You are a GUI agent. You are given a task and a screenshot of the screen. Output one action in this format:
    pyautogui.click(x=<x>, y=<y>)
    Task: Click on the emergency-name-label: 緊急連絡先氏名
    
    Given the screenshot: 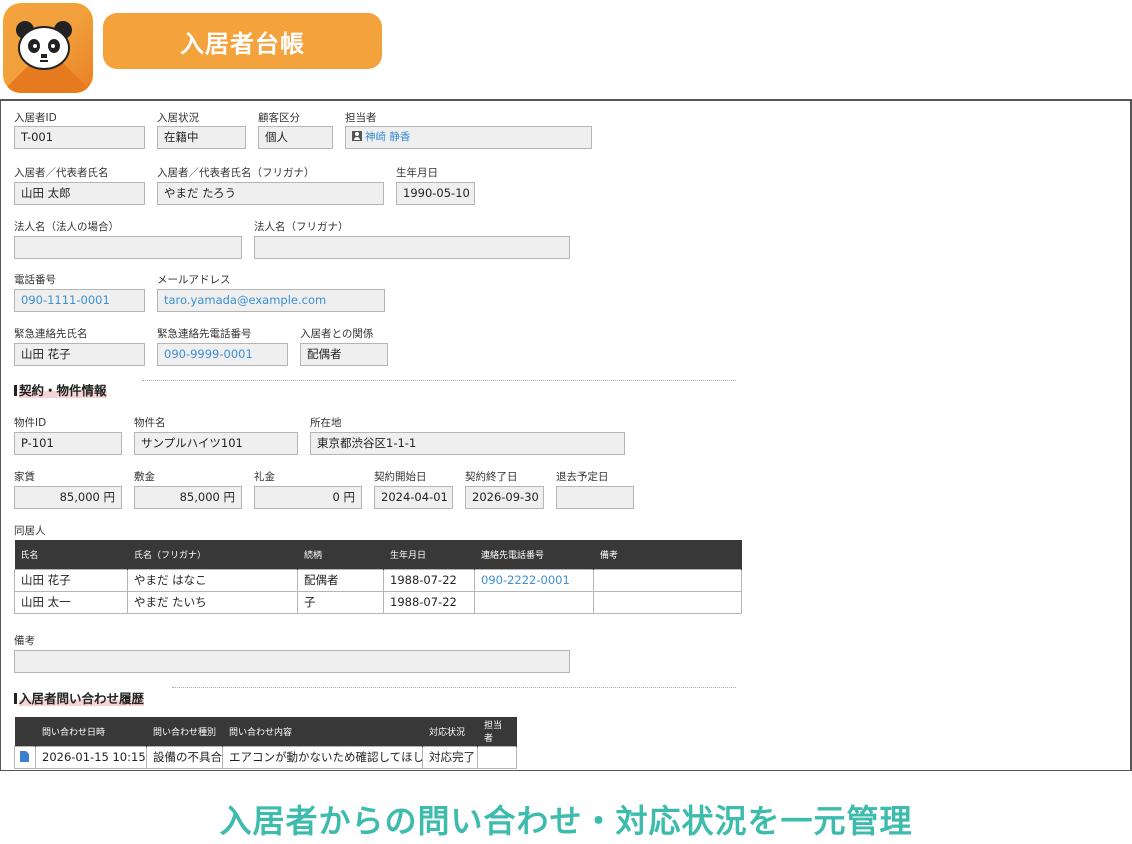 What is the action you would take?
    pyautogui.click(x=51, y=334)
    